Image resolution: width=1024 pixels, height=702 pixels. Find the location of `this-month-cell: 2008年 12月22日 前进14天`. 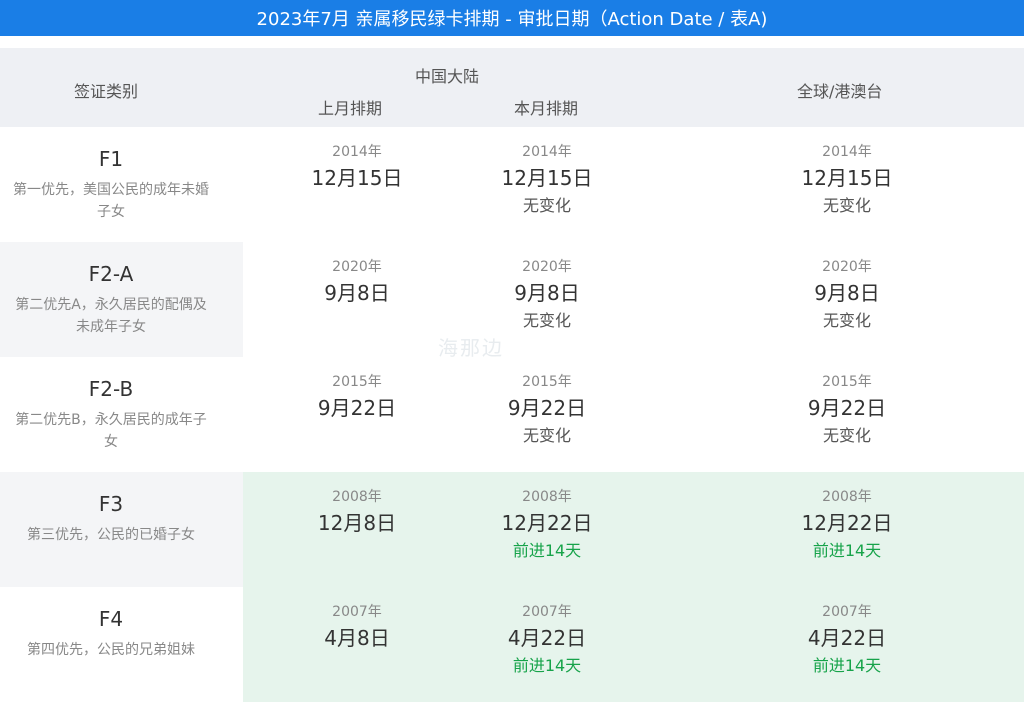

this-month-cell: 2008年 12月22日 前进14天 is located at coordinates (547, 525).